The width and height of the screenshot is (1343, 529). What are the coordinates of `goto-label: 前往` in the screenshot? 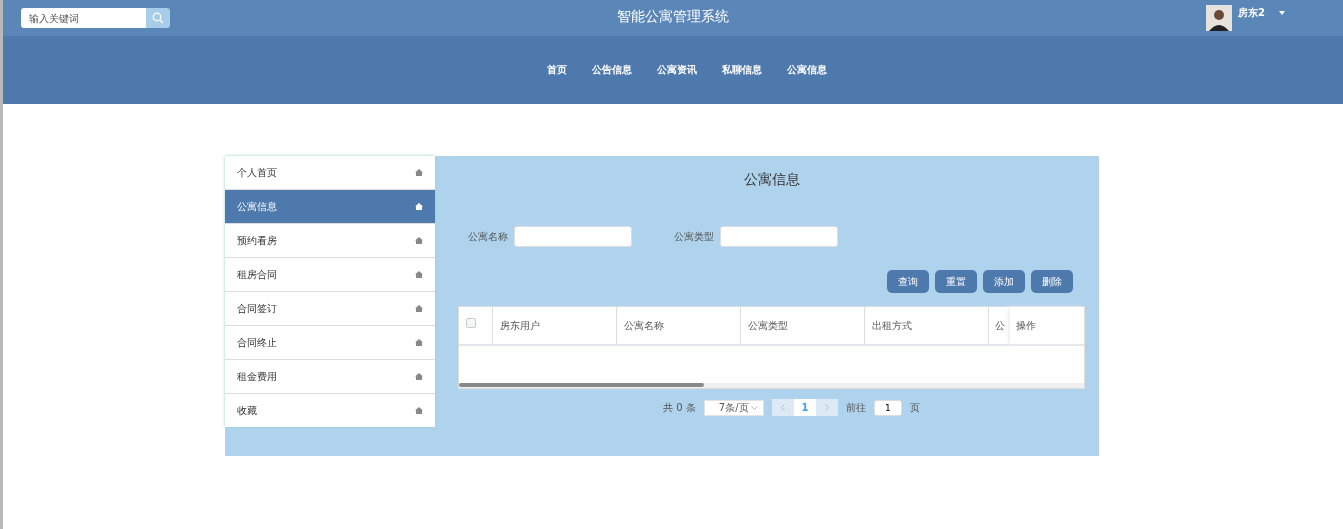 It's located at (855, 407).